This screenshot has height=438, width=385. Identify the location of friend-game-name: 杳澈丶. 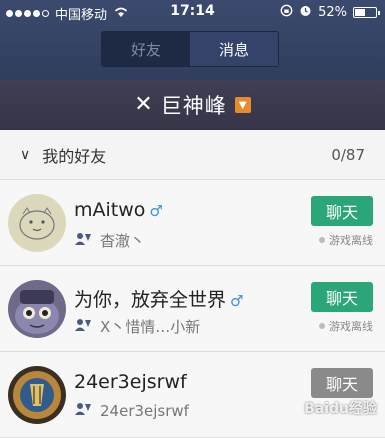
(123, 241).